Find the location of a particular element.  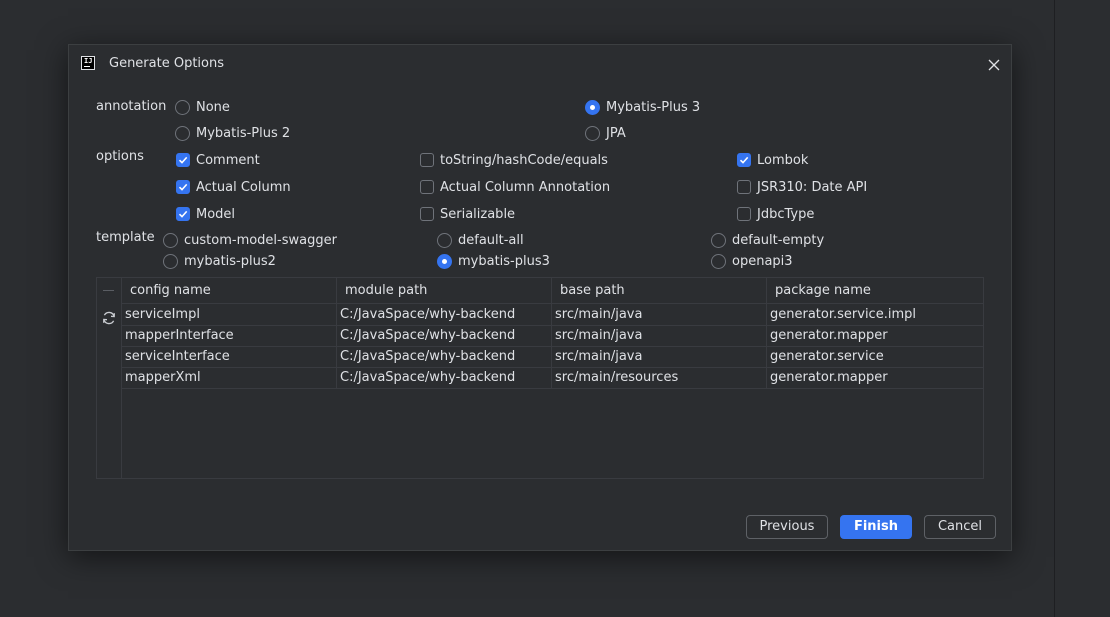

checkbox-label: toString/hashCode/equals is located at coordinates (524, 160).